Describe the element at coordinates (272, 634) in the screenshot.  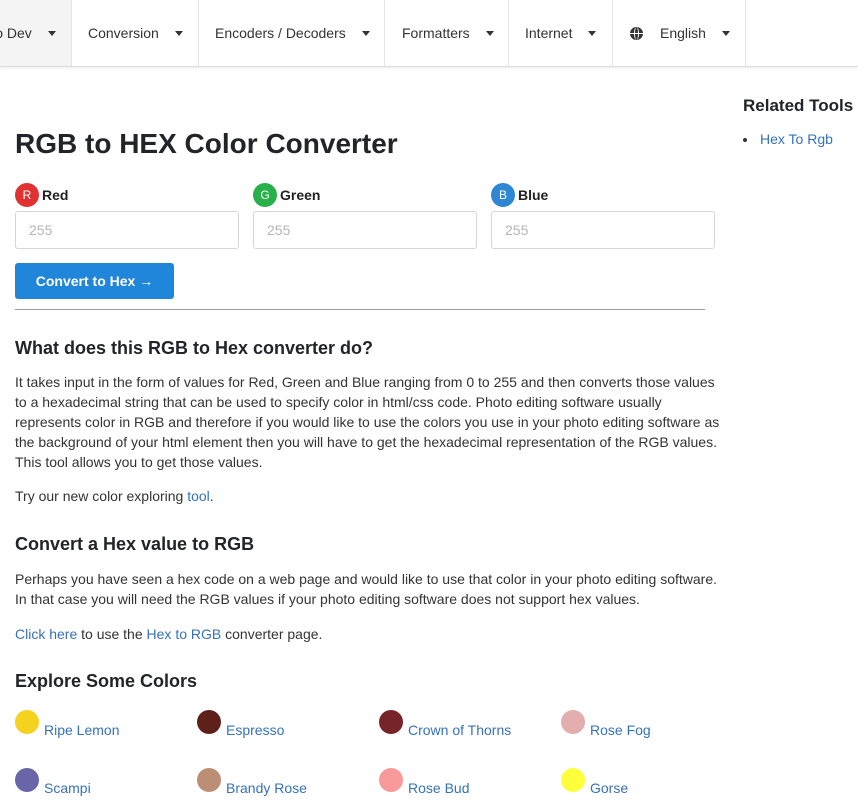
I see `click-suffix: converter page.` at that location.